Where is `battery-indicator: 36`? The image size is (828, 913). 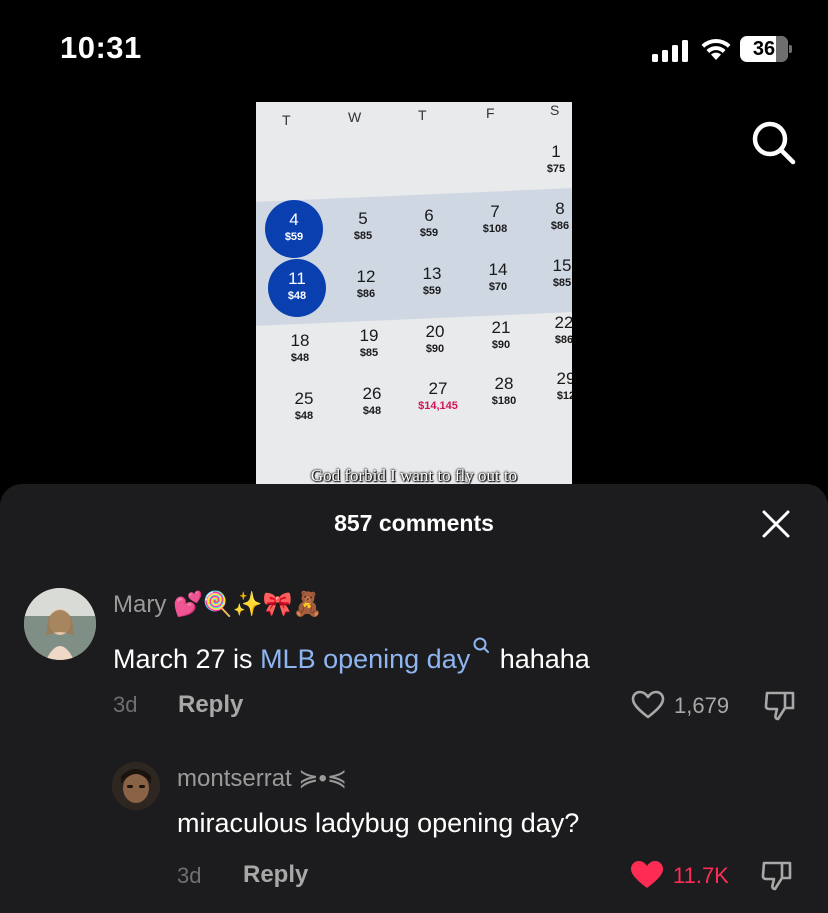
battery-indicator: 36 is located at coordinates (766, 49).